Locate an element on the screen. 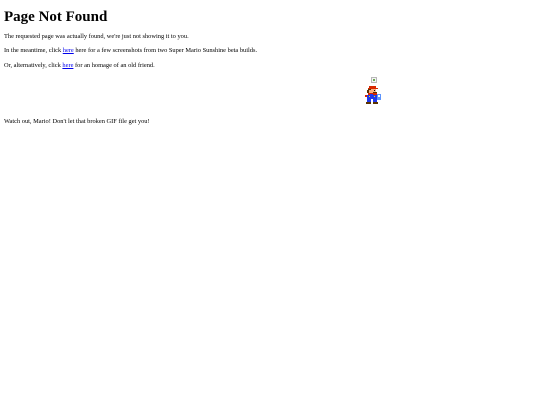 The width and height of the screenshot is (540, 405). homage-text-after: for an homage of an old friend. is located at coordinates (114, 65).